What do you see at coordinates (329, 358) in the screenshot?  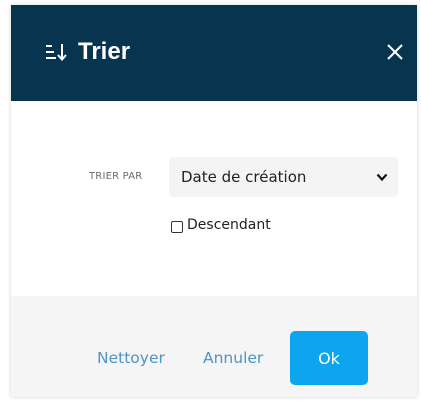 I see `ok-button: Ok` at bounding box center [329, 358].